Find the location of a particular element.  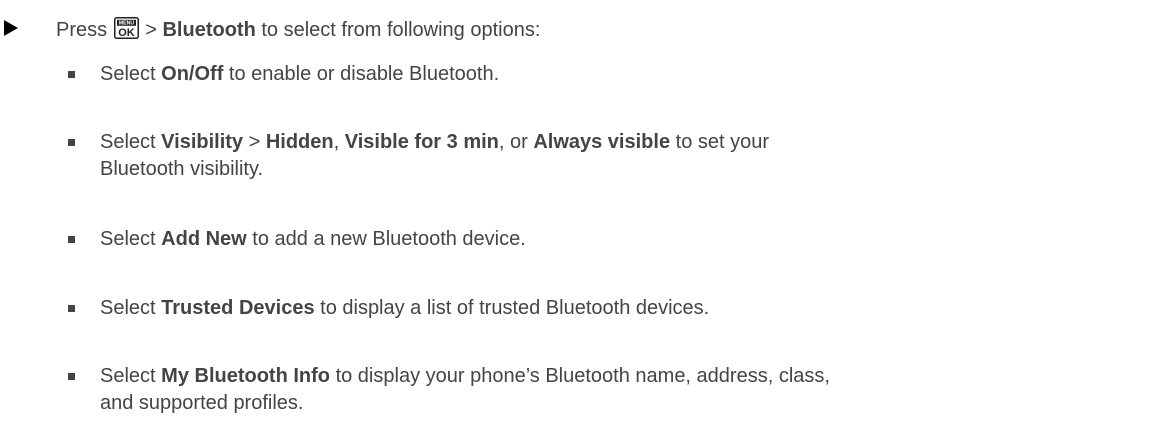

step-prefix: Press is located at coordinates (84, 30).